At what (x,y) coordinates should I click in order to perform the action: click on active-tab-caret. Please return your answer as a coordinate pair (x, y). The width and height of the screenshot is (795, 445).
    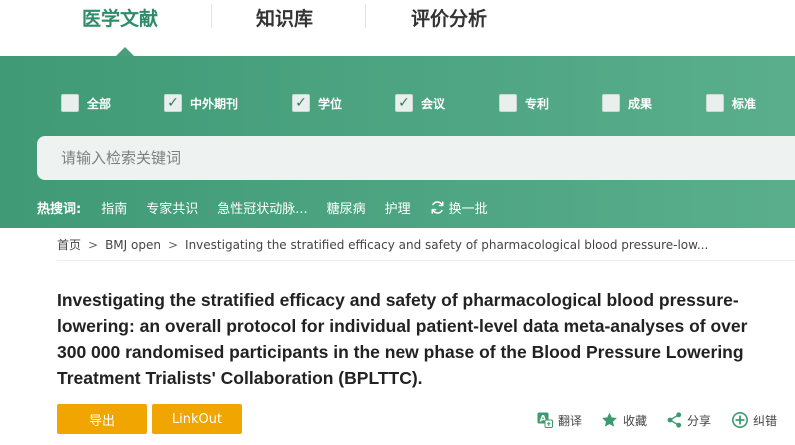
    Looking at the image, I should click on (125, 51).